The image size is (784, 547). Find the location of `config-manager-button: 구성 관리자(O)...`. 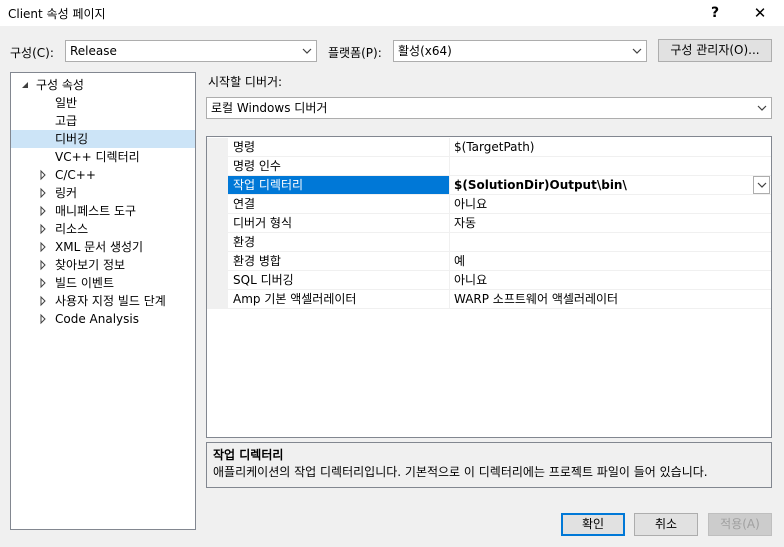

config-manager-button: 구성 관리자(O)... is located at coordinates (715, 50).